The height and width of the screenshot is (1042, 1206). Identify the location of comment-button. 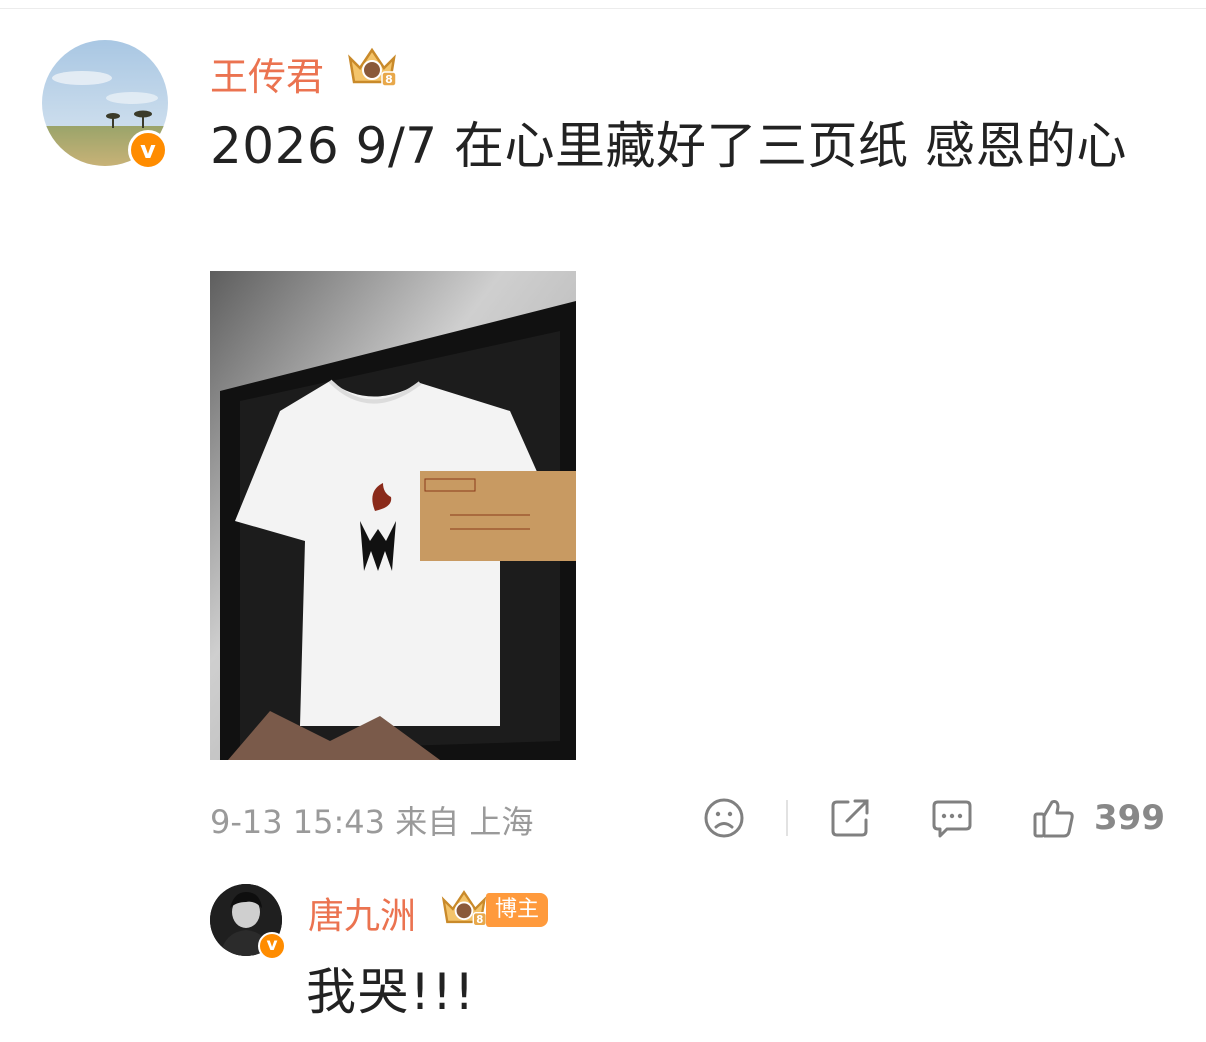
(952, 818).